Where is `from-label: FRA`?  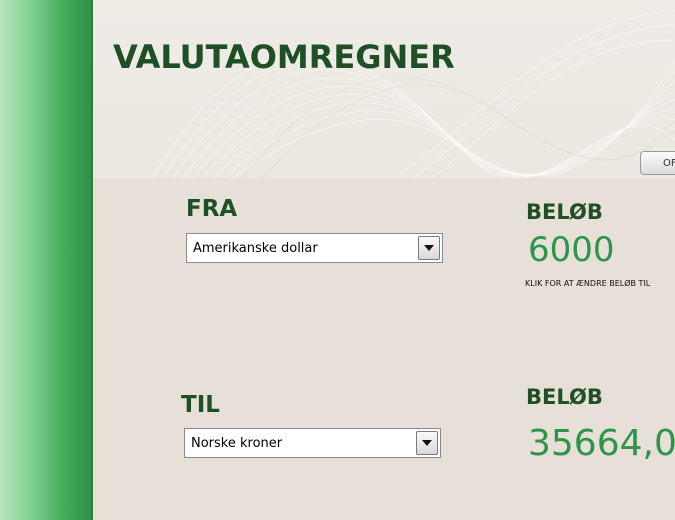
from-label: FRA is located at coordinates (212, 209).